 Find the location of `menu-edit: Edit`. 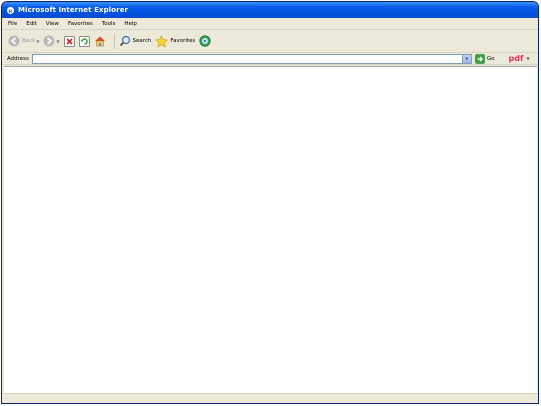

menu-edit: Edit is located at coordinates (31, 24).